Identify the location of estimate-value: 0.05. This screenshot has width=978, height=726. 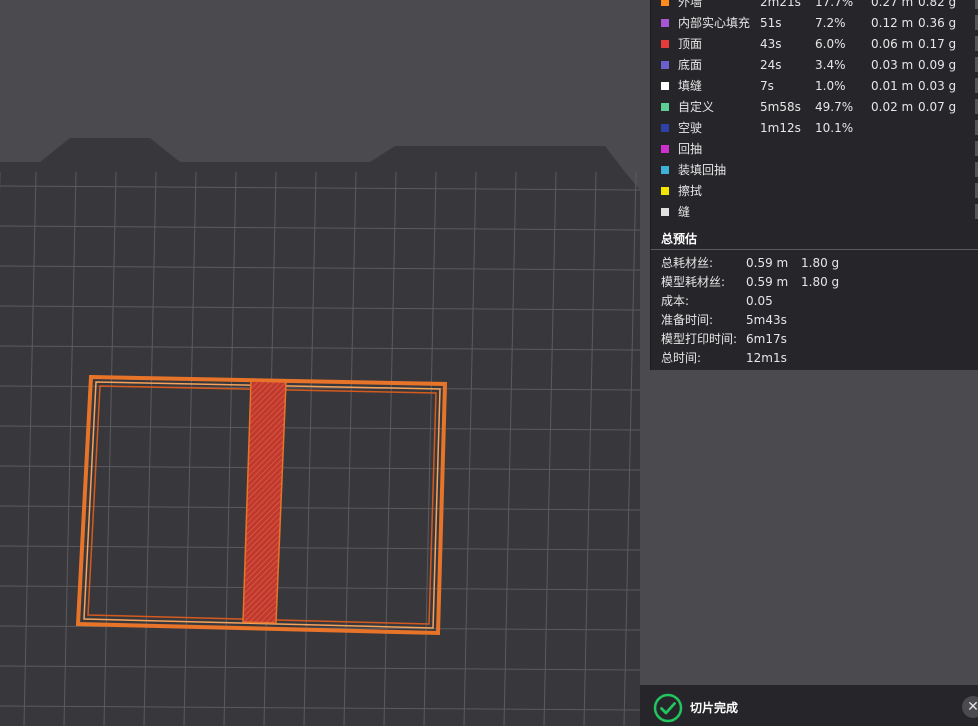
(759, 301).